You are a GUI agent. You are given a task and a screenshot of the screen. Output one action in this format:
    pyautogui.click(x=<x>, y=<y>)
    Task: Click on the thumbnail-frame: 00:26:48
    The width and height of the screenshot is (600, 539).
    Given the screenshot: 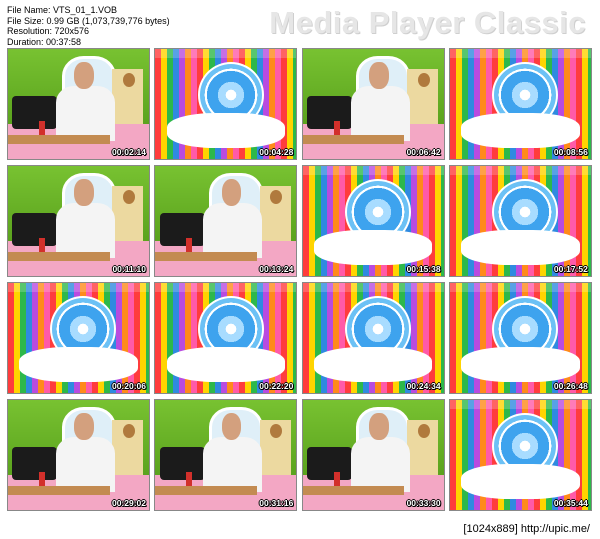 What is the action you would take?
    pyautogui.click(x=520, y=338)
    